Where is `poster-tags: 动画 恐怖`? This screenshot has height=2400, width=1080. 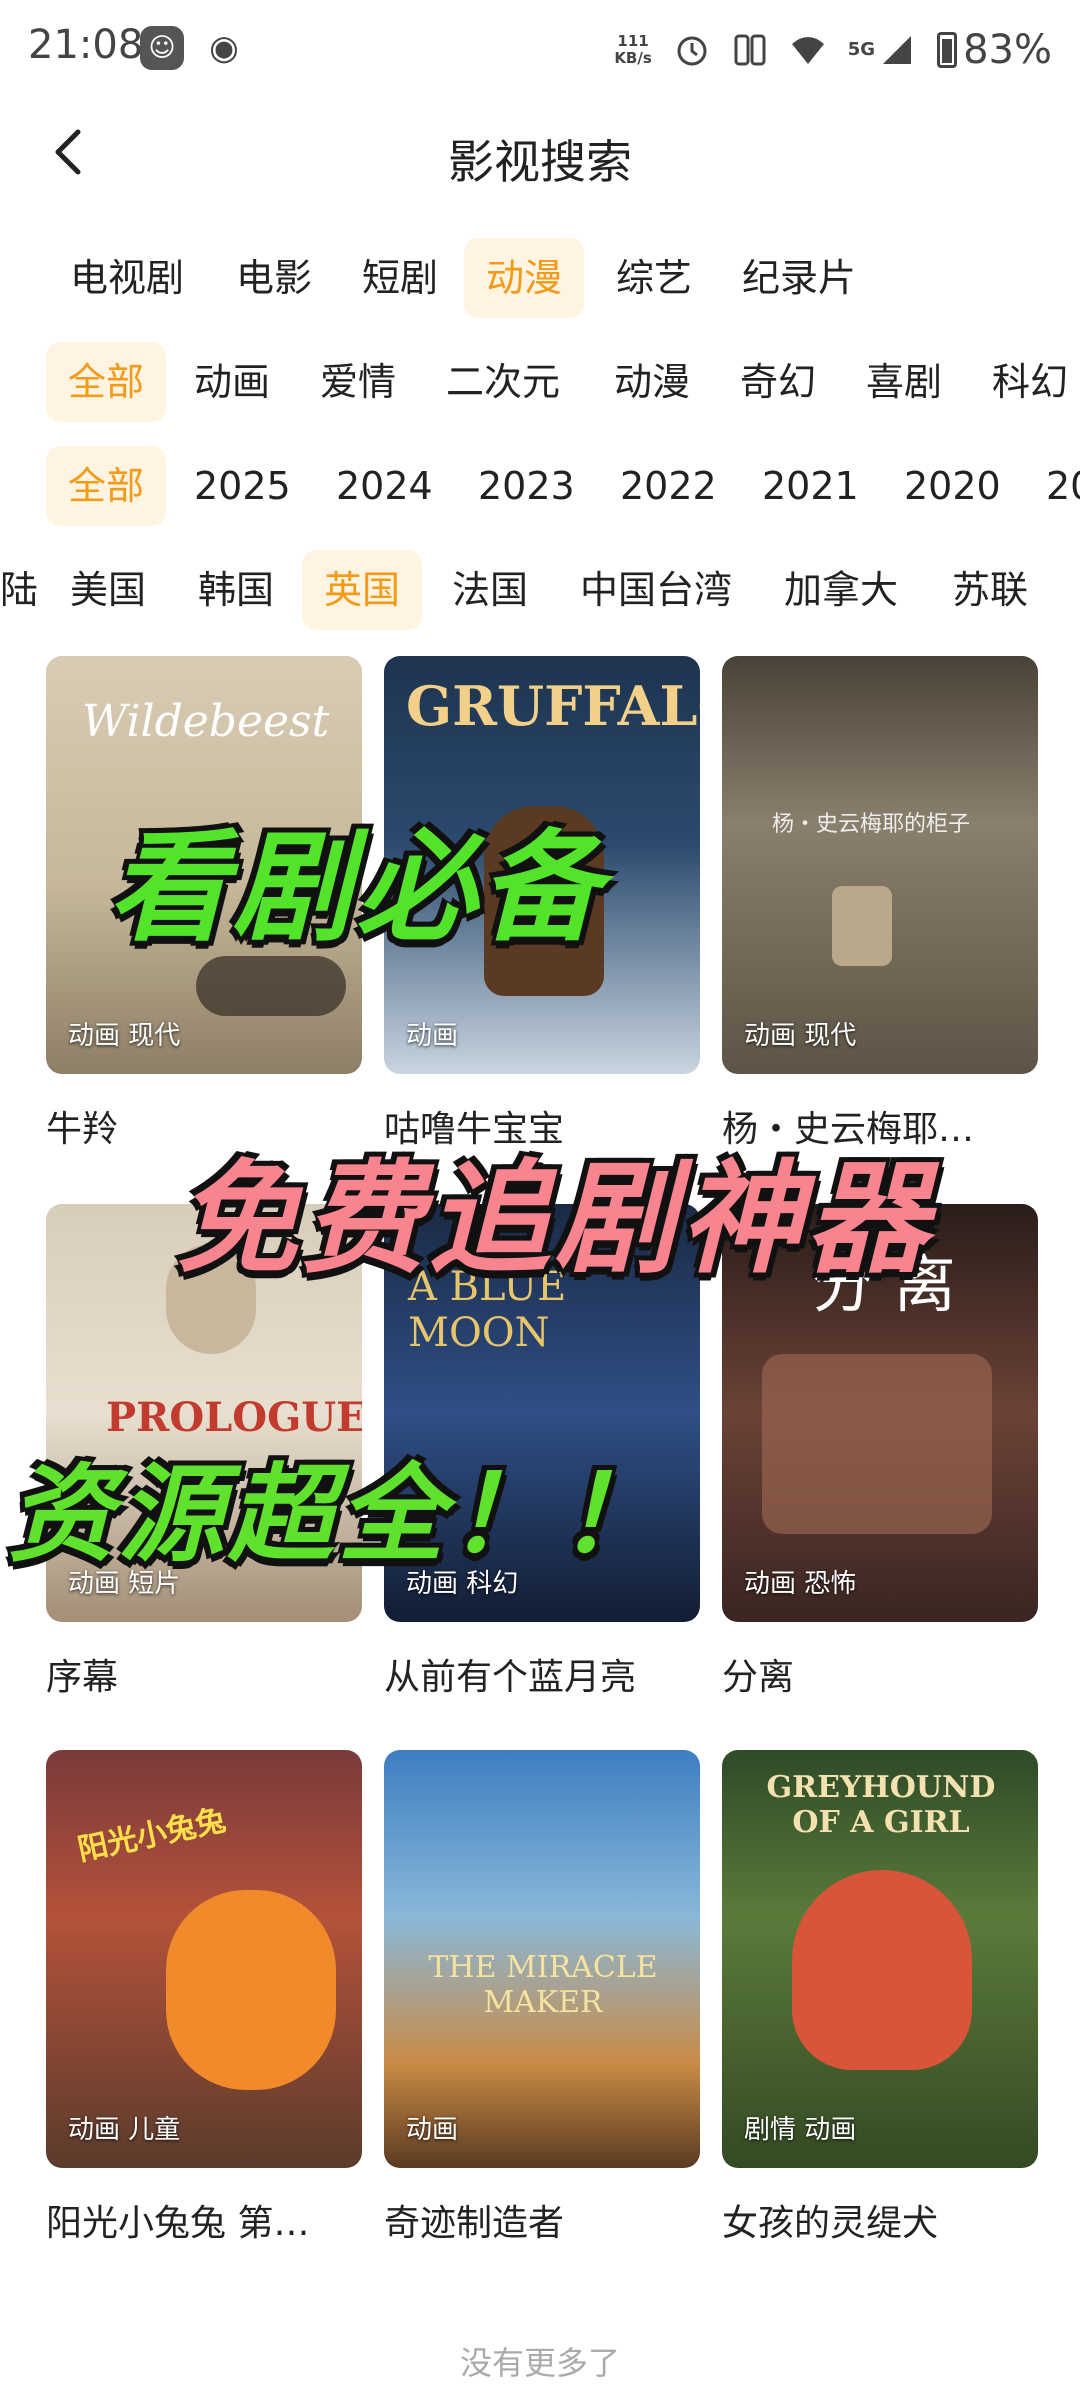 poster-tags: 动画 恐怖 is located at coordinates (800, 1584).